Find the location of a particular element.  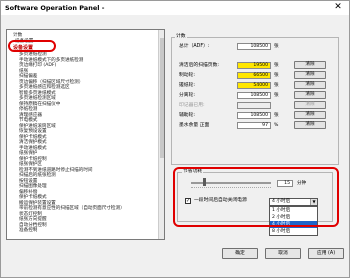

highlight-rectangle is located at coordinates (256, 197).